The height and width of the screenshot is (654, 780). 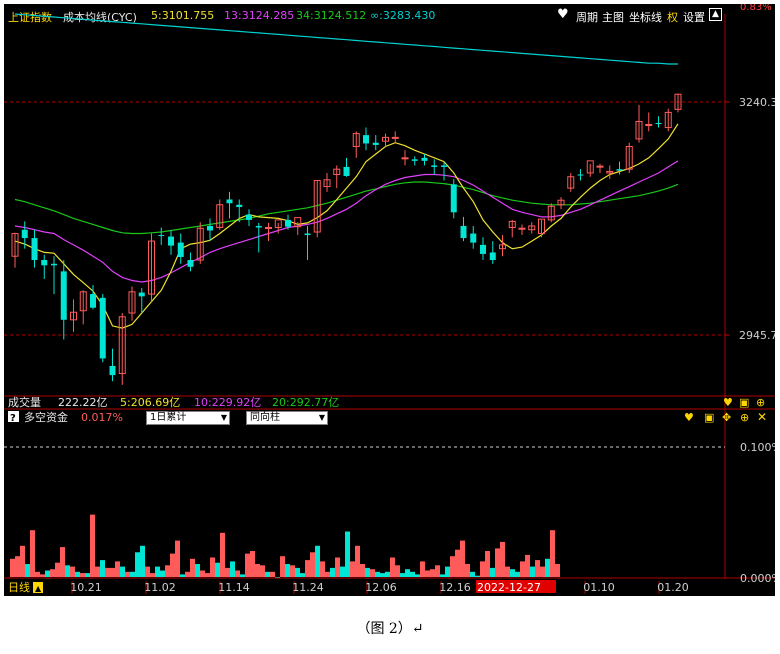 I want to click on date-label: 12.16, so click(x=455, y=587).